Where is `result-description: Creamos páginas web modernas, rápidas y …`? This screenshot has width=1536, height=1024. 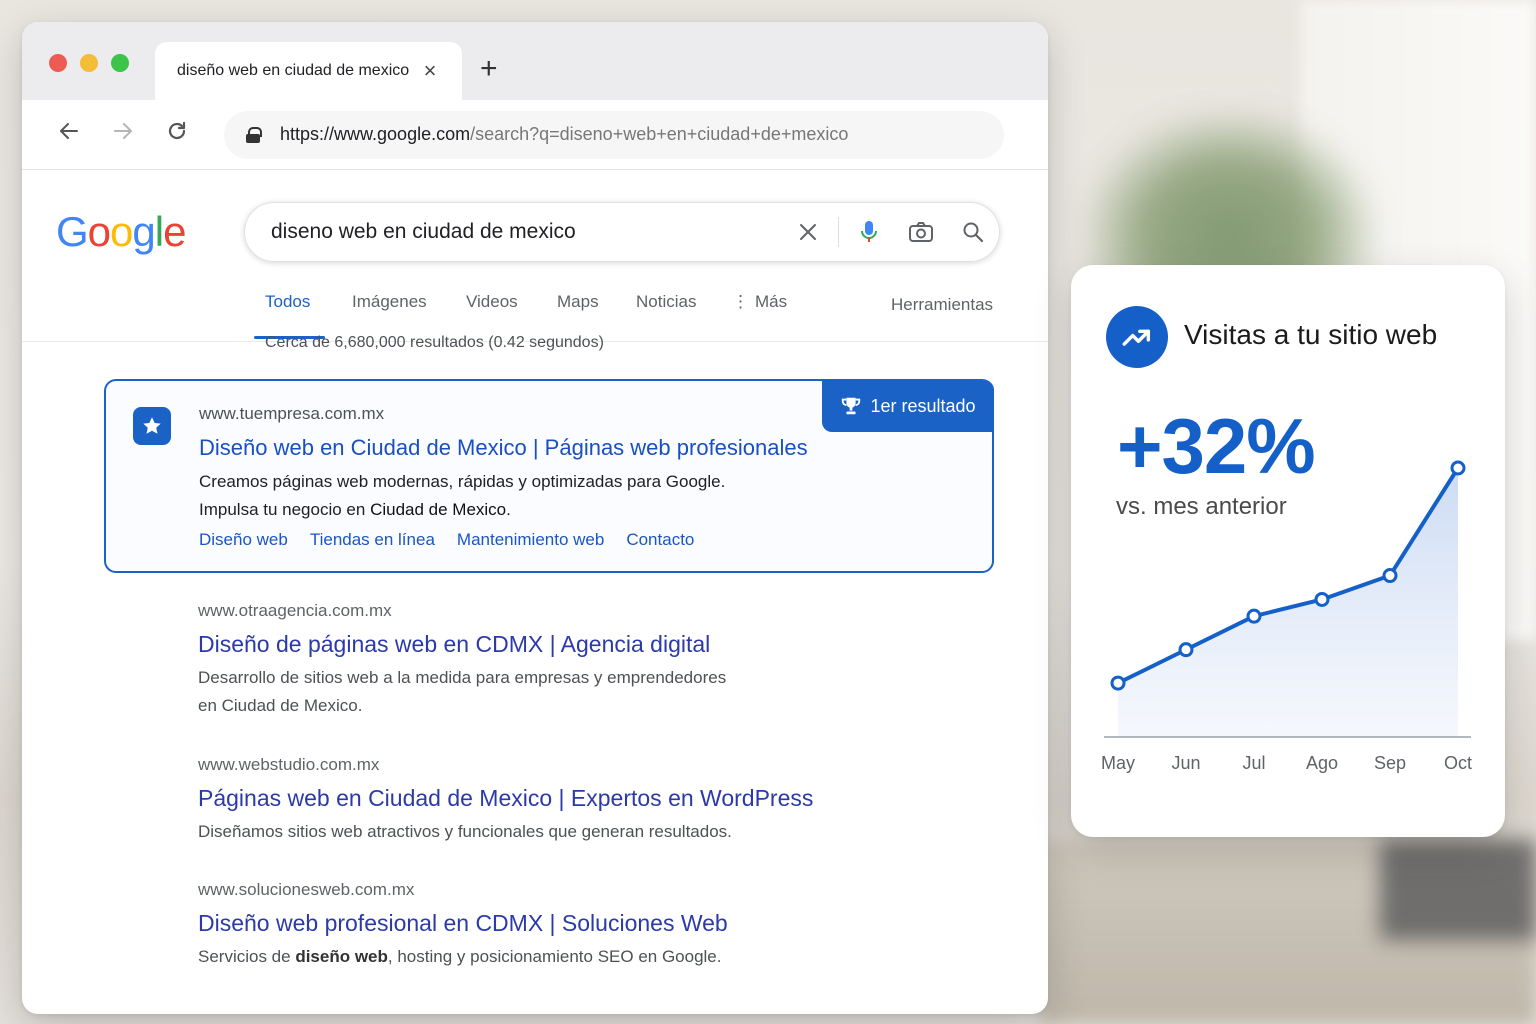
result-description: Creamos páginas web modernas, rápidas y … is located at coordinates (503, 496).